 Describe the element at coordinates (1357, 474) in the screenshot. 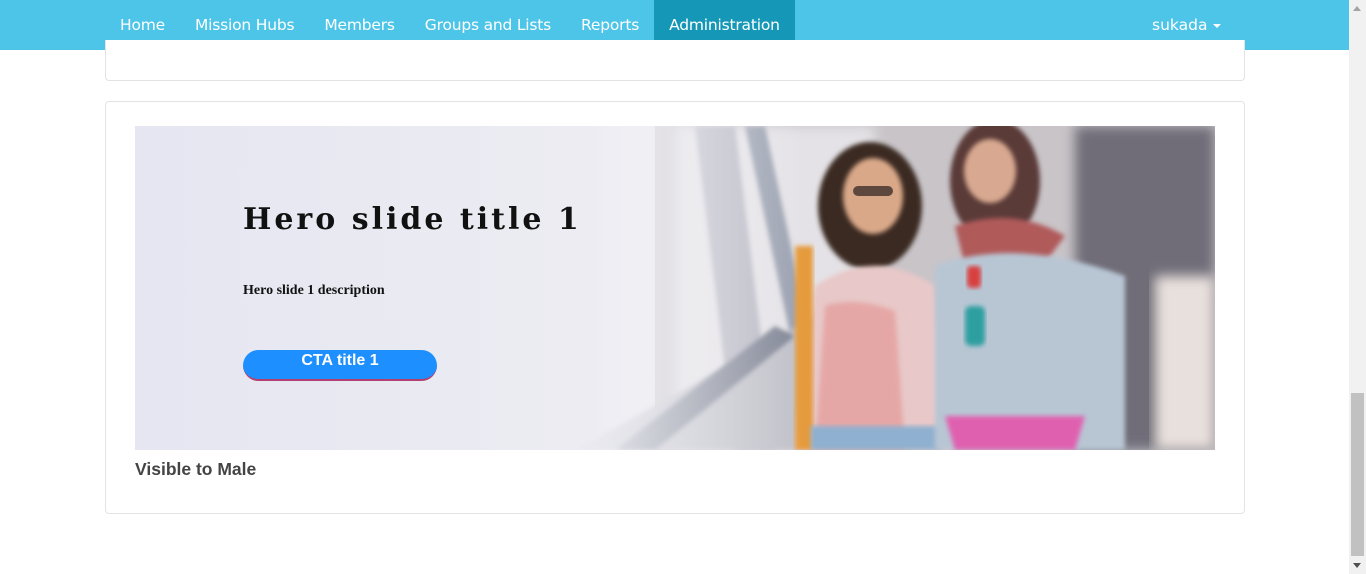

I see `scrollbar-thumb` at that location.